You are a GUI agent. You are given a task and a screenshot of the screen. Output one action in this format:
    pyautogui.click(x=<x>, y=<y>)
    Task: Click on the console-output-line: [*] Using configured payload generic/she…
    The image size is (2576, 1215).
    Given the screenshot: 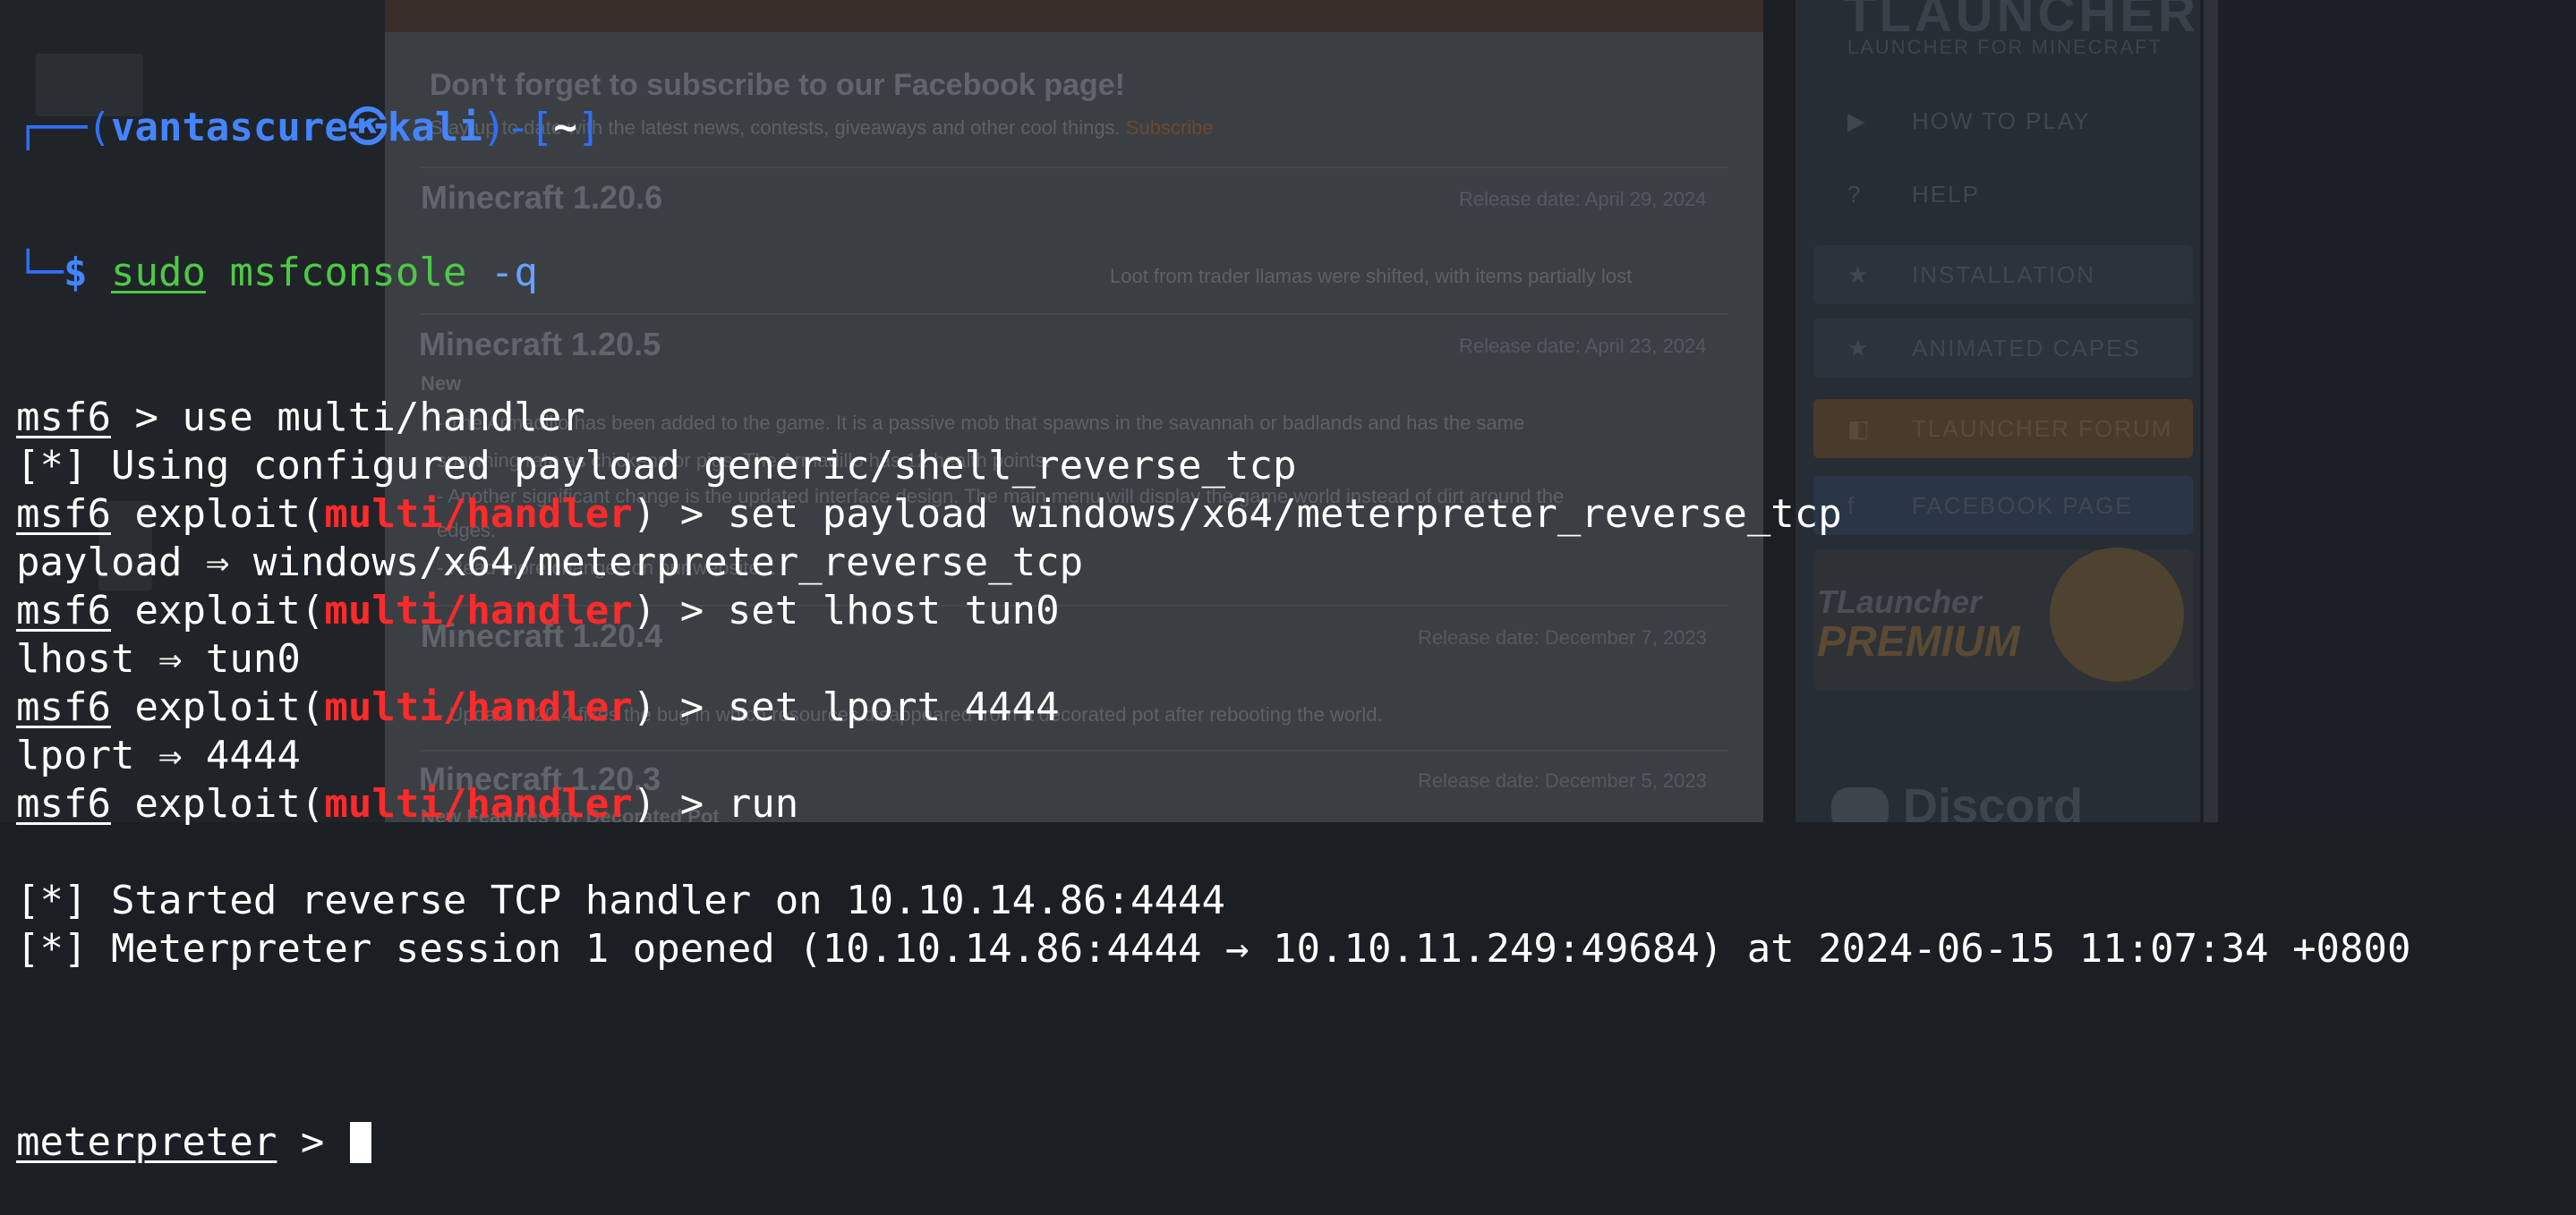 What is the action you would take?
    pyautogui.click(x=656, y=466)
    